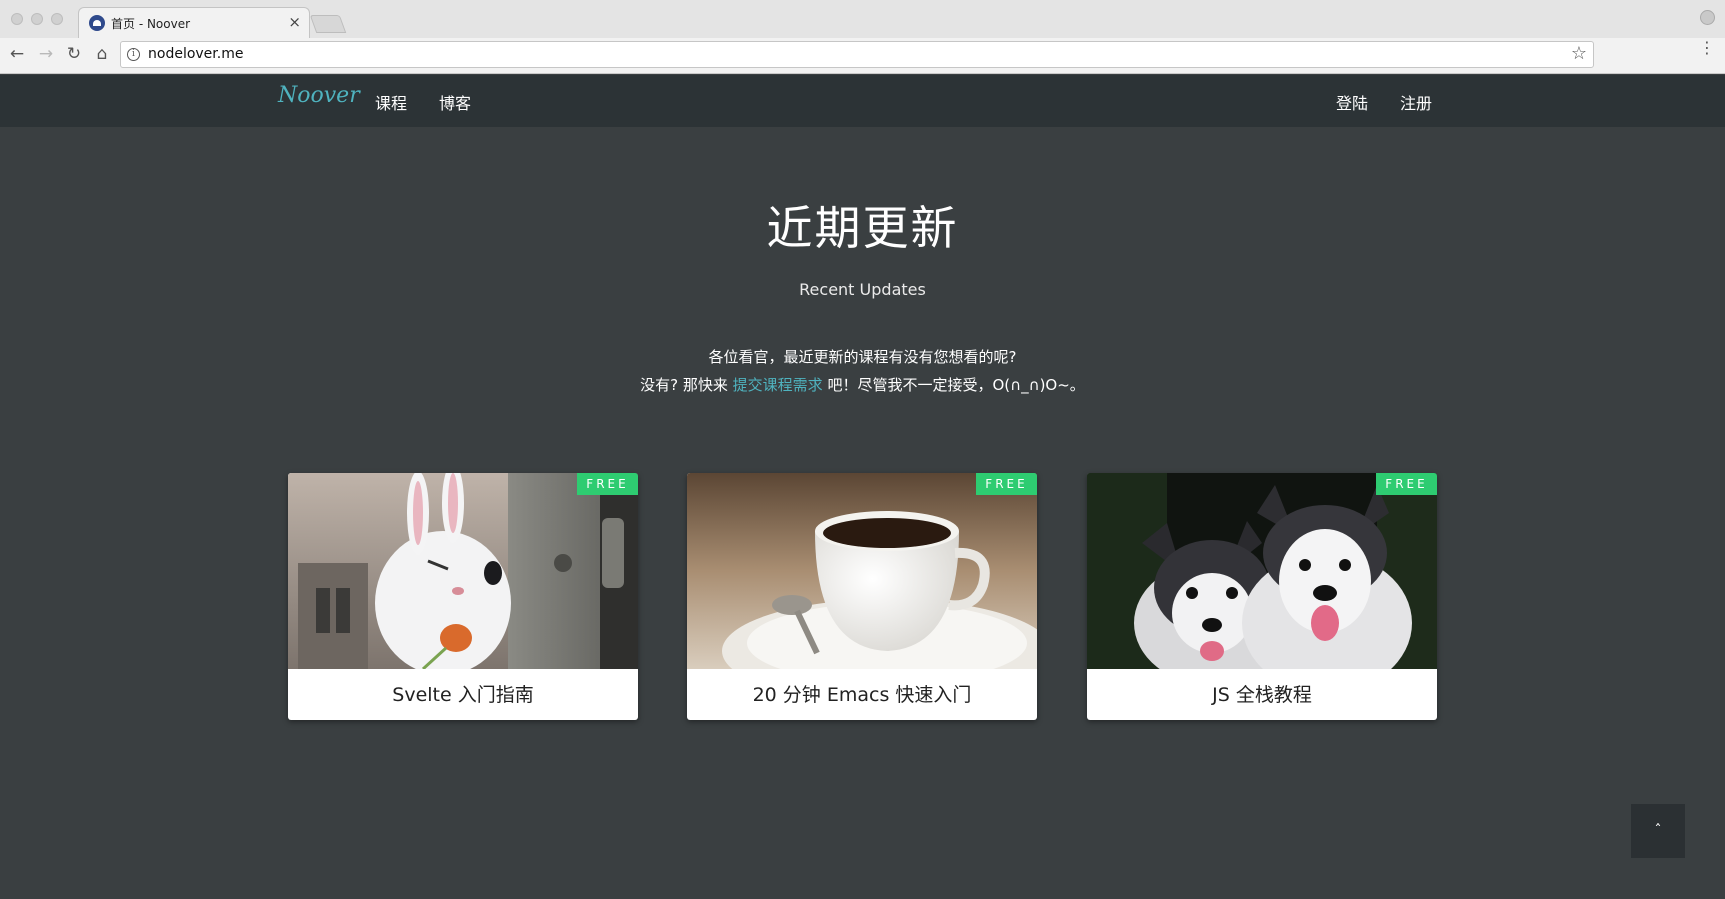 Image resolution: width=1725 pixels, height=899 pixels. Describe the element at coordinates (463, 693) in the screenshot. I see `course-title: Svelte 入门指南` at that location.